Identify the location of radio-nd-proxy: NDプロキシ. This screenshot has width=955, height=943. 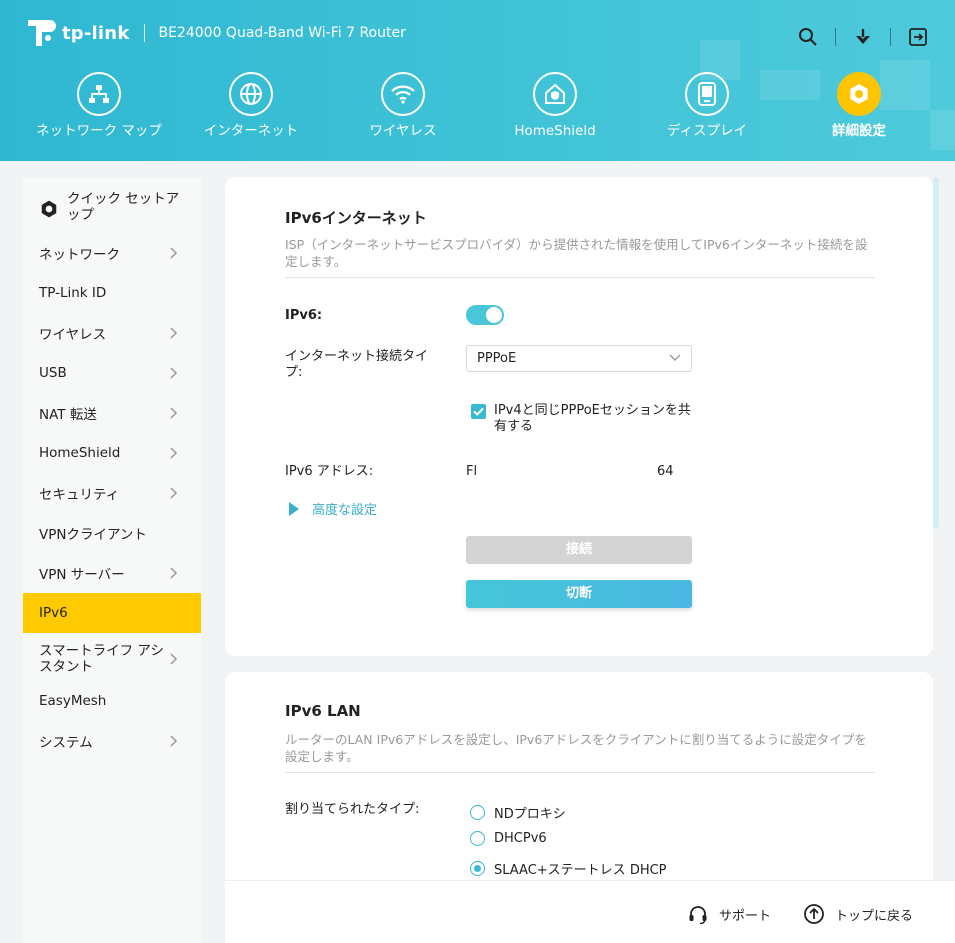
(518, 812).